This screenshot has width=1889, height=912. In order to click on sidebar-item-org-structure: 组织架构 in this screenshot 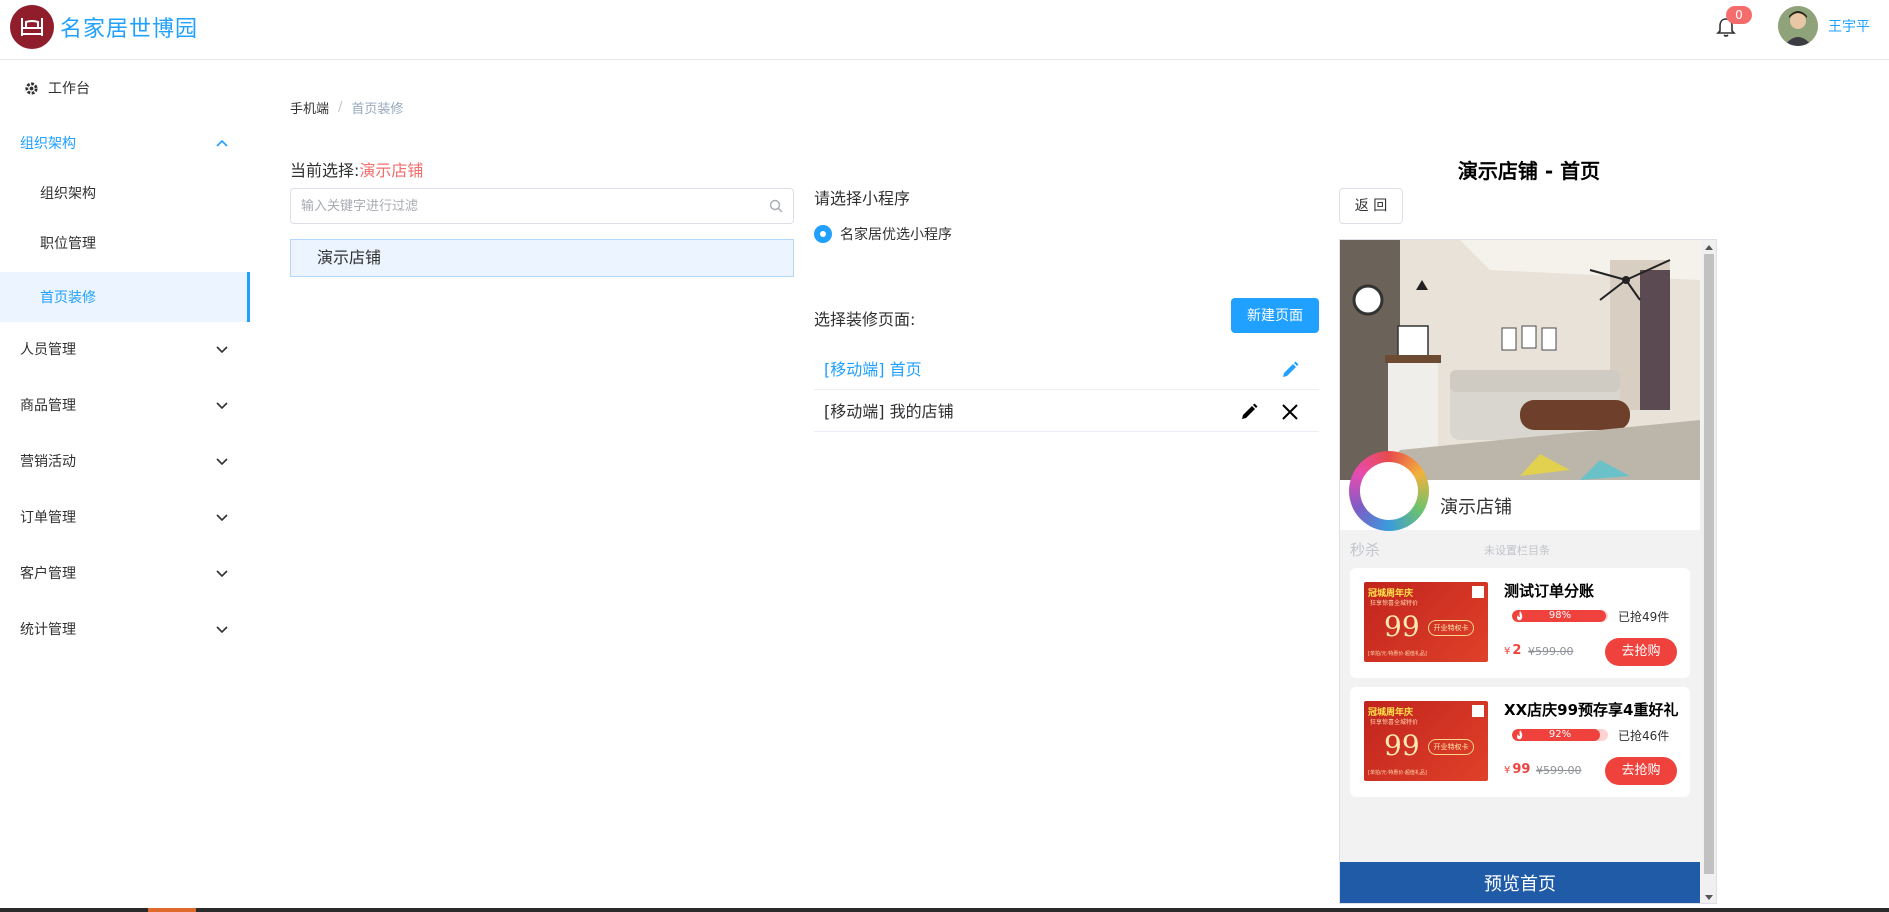, I will do `click(125, 193)`.